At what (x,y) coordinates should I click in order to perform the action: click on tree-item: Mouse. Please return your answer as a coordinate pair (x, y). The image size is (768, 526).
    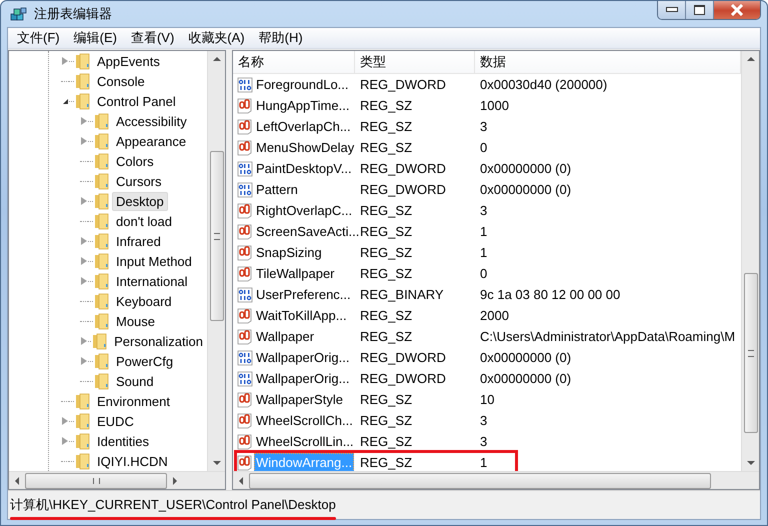
    Looking at the image, I should click on (136, 321).